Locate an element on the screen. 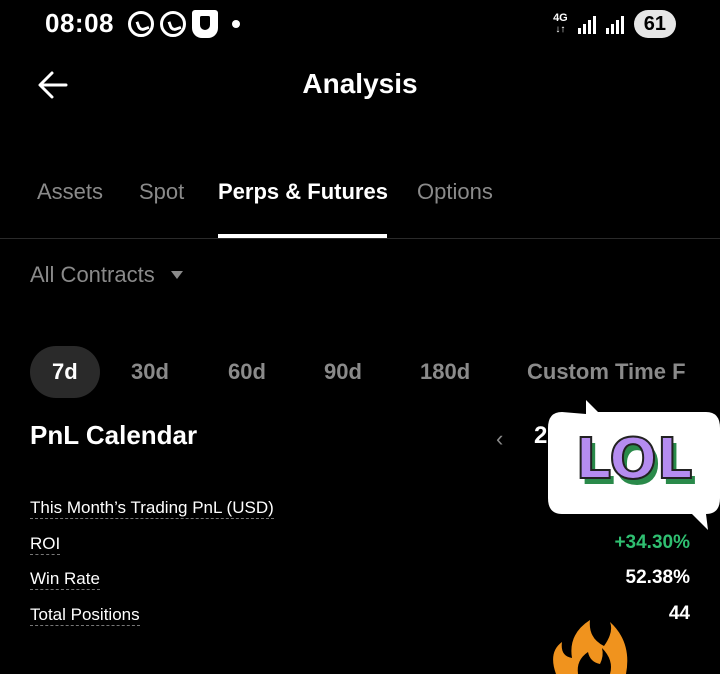 The width and height of the screenshot is (720, 674). active-tab-indicator is located at coordinates (302, 236).